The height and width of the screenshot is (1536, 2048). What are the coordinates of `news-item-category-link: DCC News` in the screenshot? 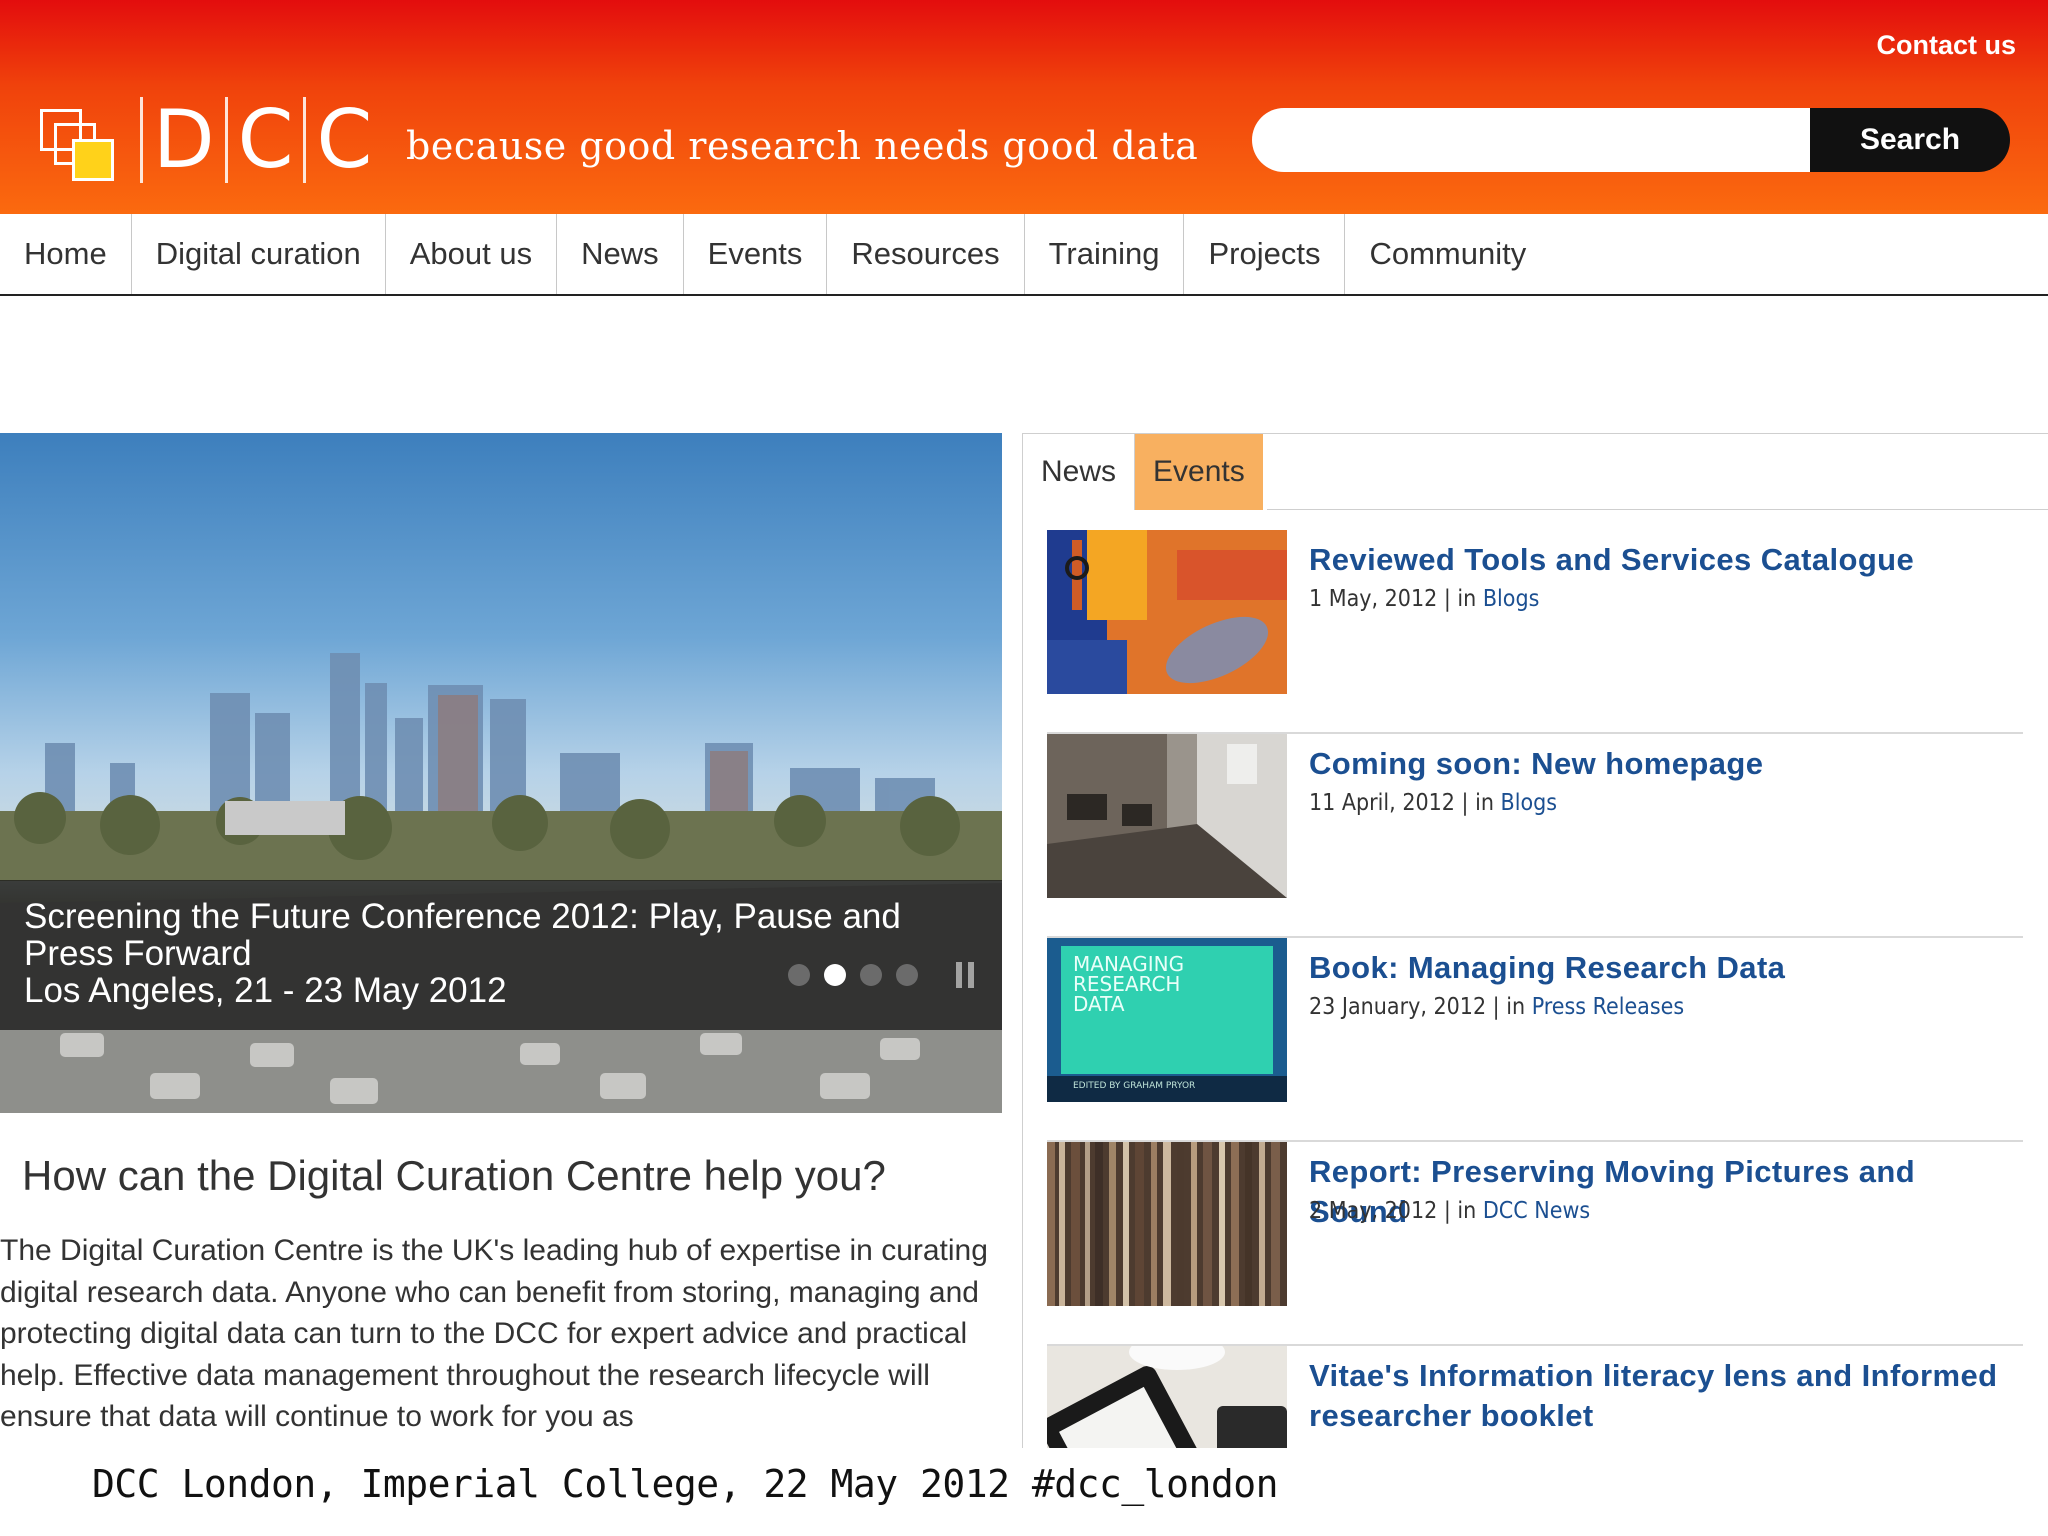 It's located at (1536, 1211).